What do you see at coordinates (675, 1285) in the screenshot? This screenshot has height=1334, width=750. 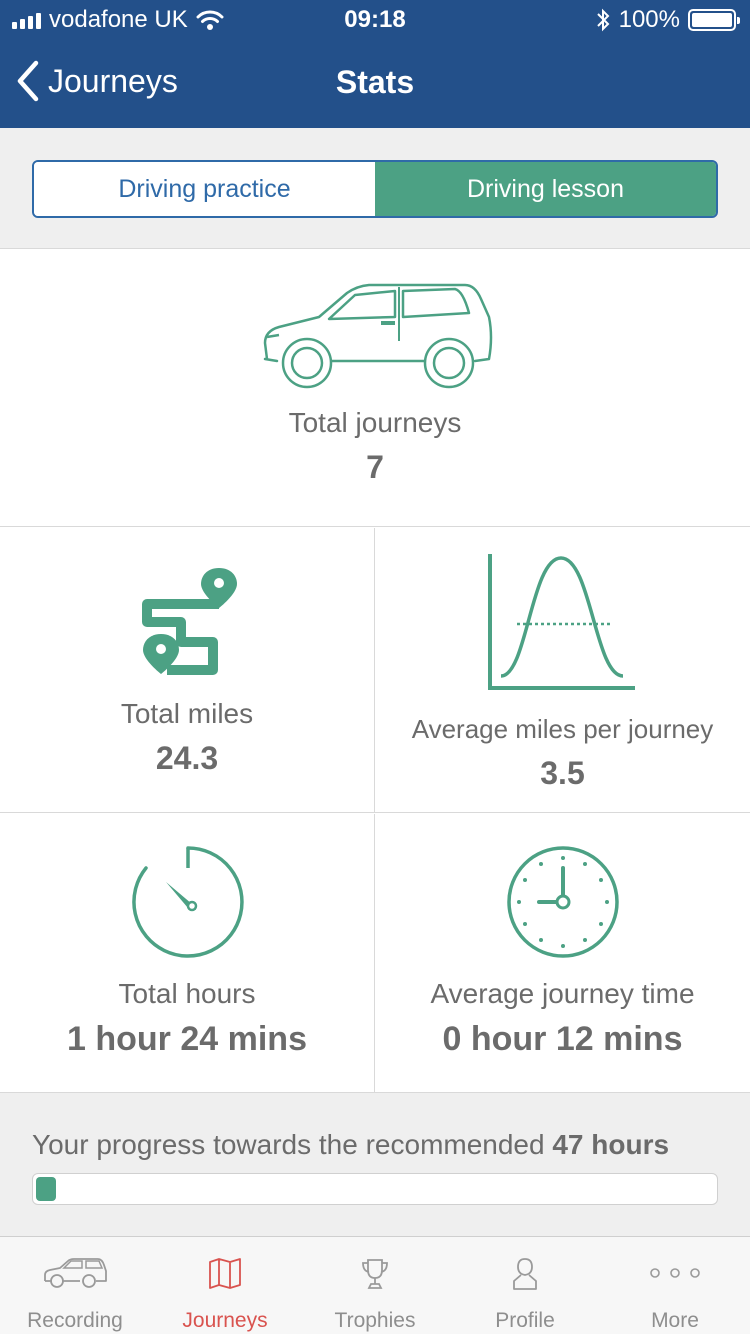 I see `tab-more: More` at bounding box center [675, 1285].